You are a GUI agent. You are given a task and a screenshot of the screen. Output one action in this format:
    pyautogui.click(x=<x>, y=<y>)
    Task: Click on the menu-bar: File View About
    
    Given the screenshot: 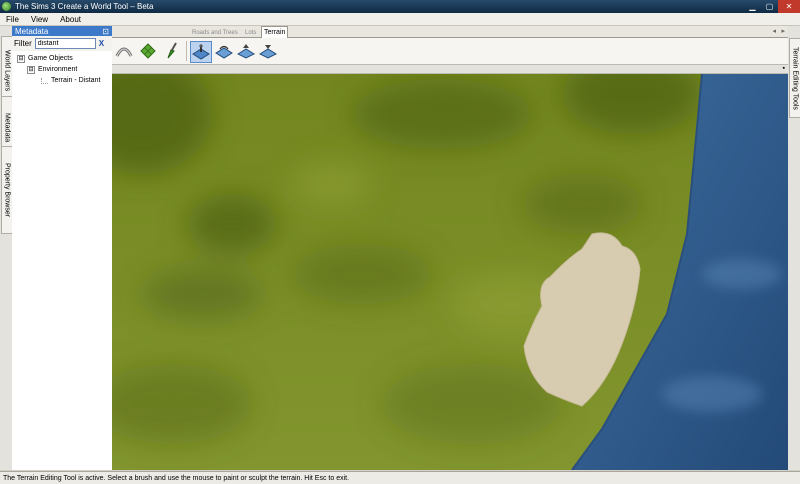 What is the action you would take?
    pyautogui.click(x=400, y=19)
    